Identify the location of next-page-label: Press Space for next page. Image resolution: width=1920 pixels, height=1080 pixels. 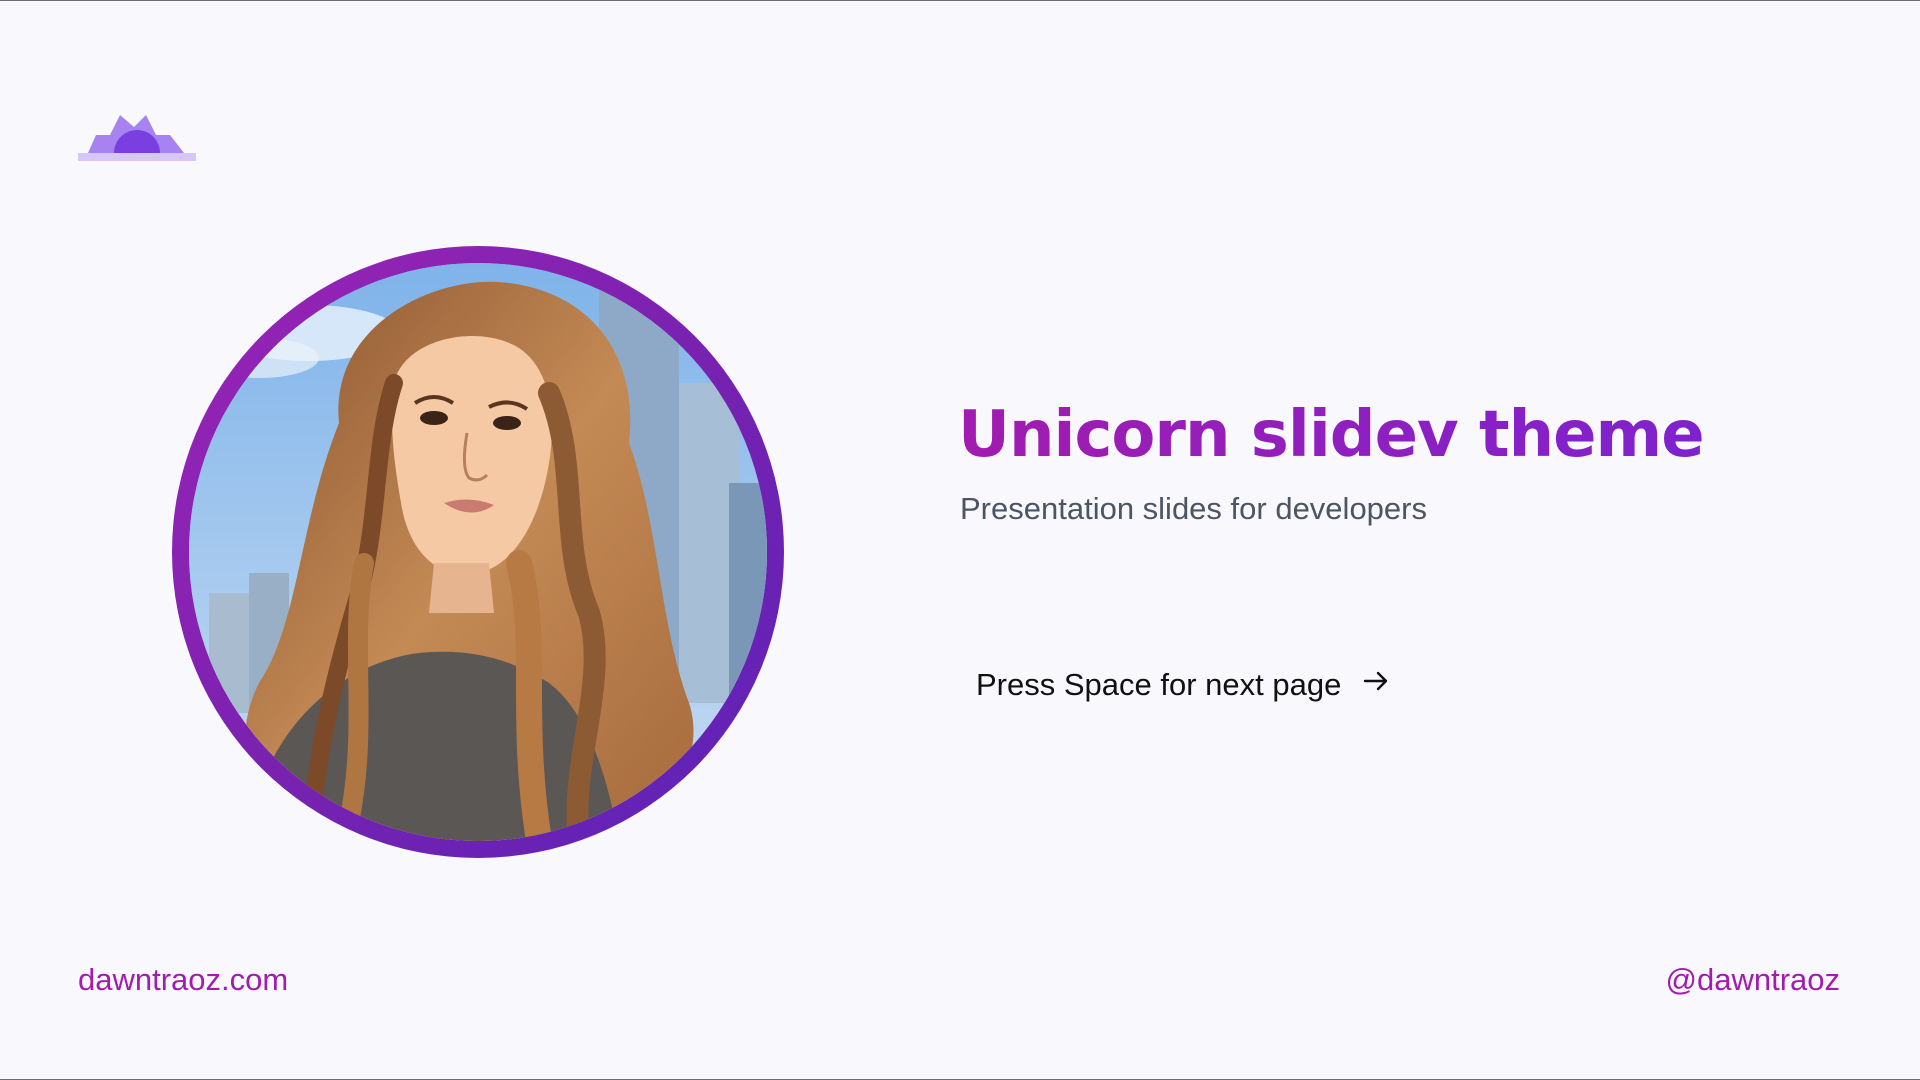
(1159, 684).